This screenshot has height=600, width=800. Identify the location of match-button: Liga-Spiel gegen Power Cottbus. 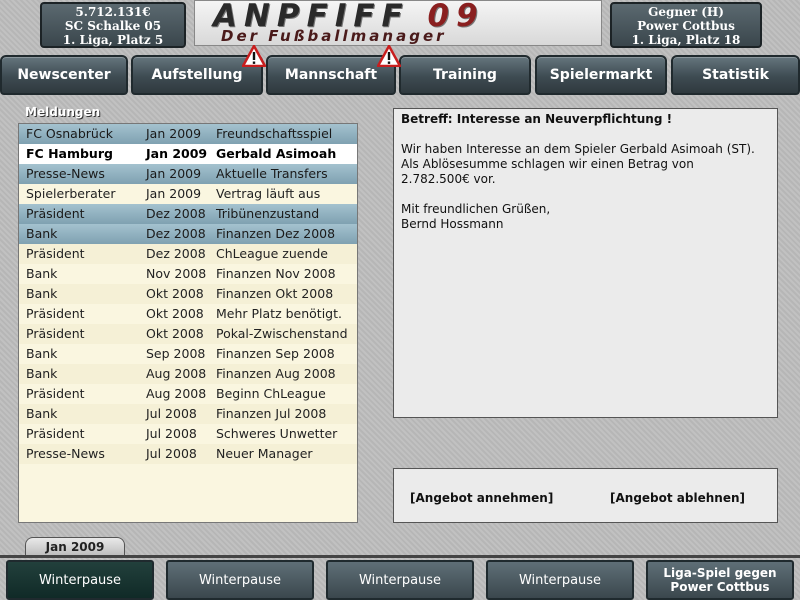
(720, 580).